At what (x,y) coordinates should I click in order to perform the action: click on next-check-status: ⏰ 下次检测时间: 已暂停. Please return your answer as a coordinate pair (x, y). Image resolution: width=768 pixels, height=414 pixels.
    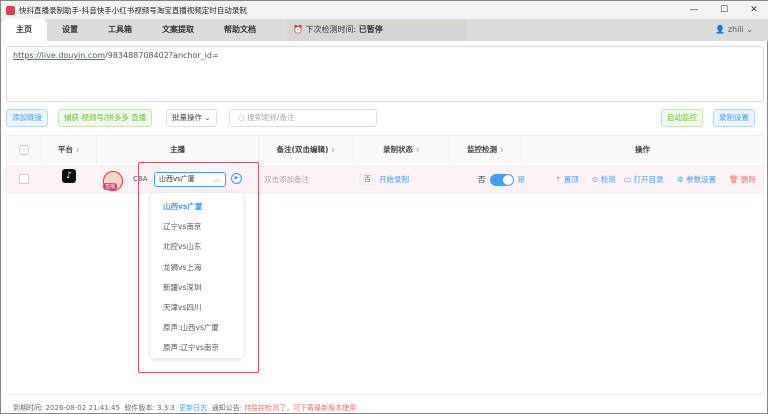
    Looking at the image, I should click on (377, 30).